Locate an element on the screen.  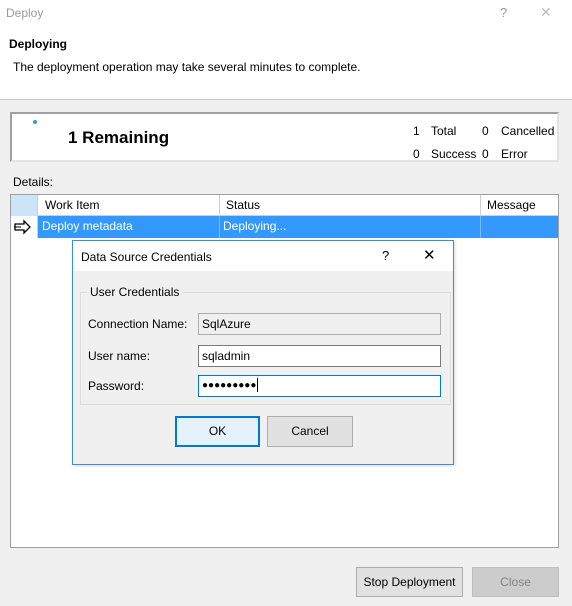
column-header-work-item: Work Item is located at coordinates (129, 205).